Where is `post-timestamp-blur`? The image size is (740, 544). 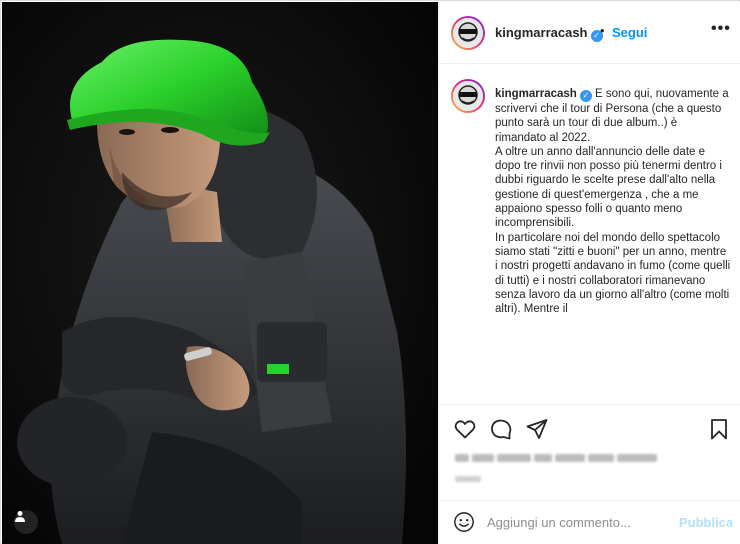 post-timestamp-blur is located at coordinates (468, 479).